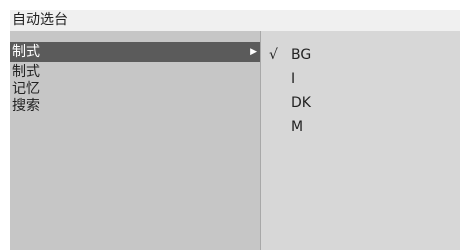  I want to click on menu-item-label: 搜索, so click(26, 106).